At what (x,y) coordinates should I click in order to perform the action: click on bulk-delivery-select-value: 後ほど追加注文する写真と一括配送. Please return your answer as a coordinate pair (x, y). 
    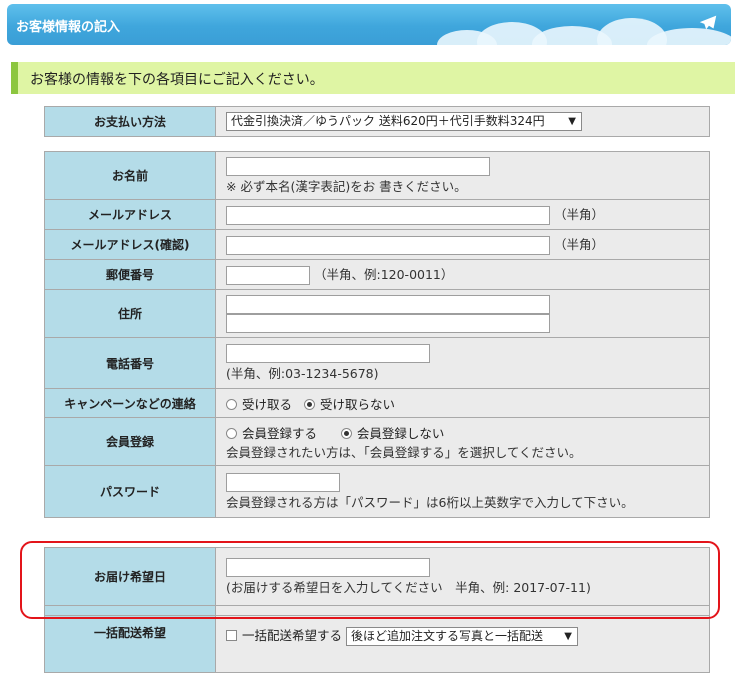
    Looking at the image, I should click on (447, 636).